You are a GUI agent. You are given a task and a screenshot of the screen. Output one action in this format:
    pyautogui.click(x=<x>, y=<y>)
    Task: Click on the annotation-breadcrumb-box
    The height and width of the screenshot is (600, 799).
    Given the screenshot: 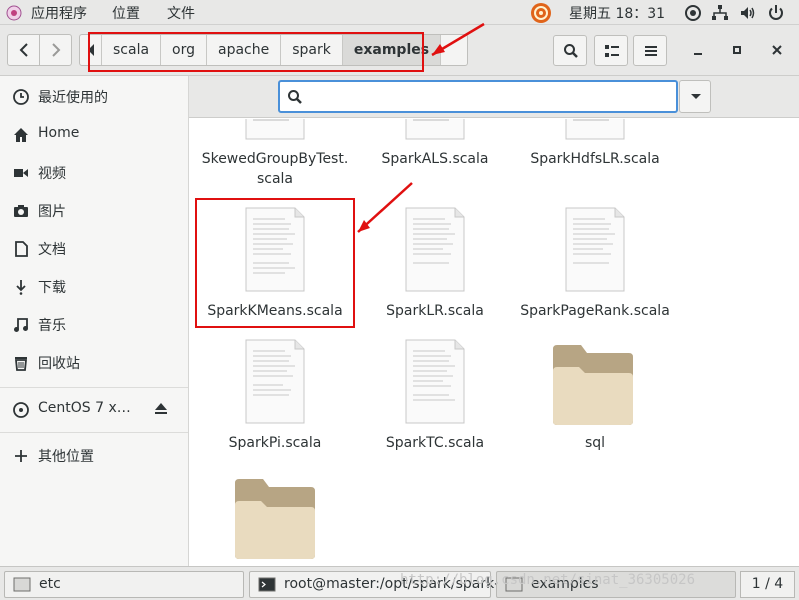 What is the action you would take?
    pyautogui.click(x=256, y=52)
    